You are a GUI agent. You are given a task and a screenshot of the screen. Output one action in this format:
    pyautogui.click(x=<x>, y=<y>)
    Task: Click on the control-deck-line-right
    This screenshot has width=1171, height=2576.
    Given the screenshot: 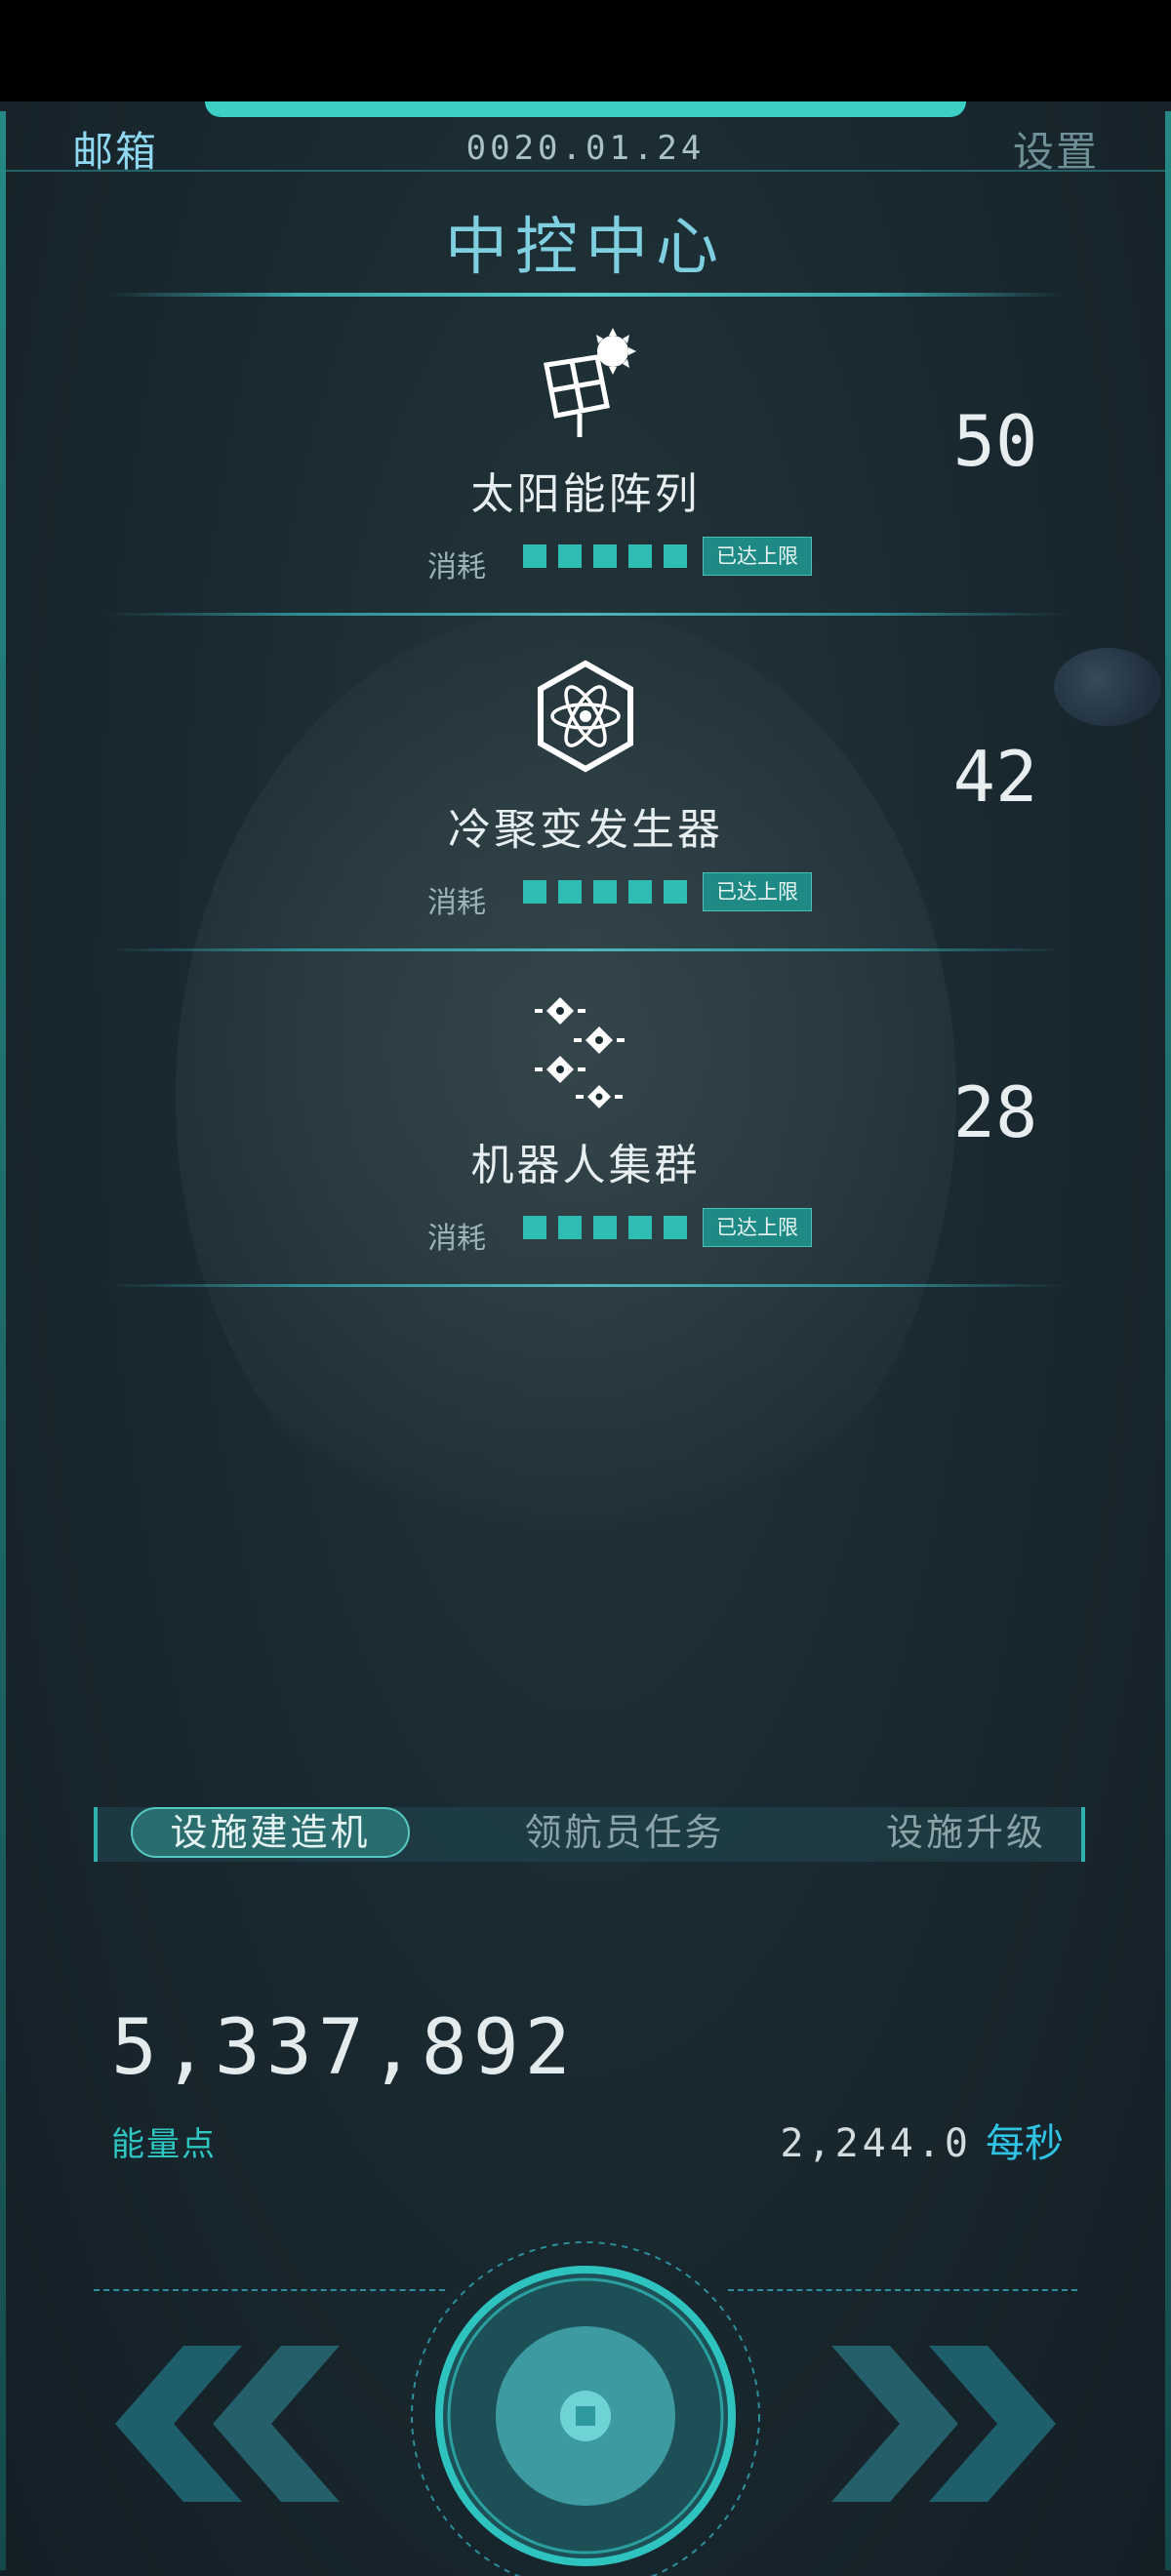 What is the action you would take?
    pyautogui.click(x=902, y=2290)
    